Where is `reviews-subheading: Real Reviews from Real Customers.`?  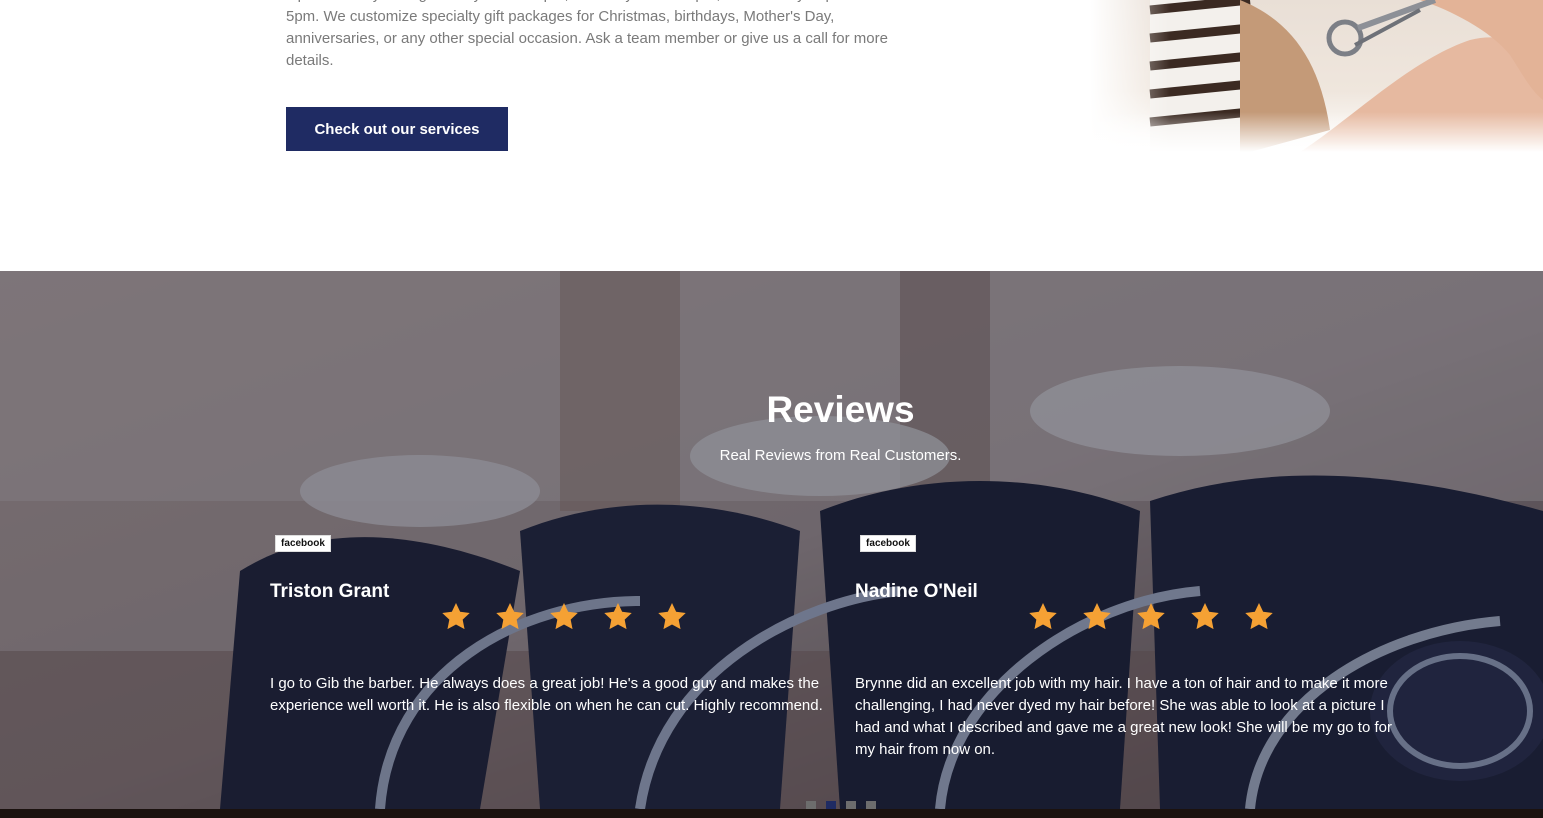
reviews-subheading: Real Reviews from Real Customers. is located at coordinates (840, 455).